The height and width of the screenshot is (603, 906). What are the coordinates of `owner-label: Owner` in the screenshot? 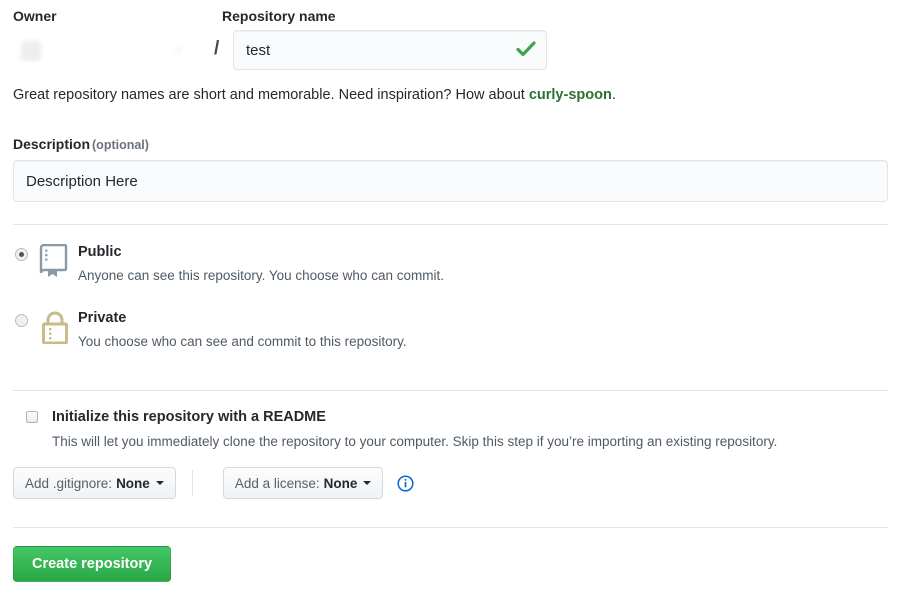 It's located at (35, 16).